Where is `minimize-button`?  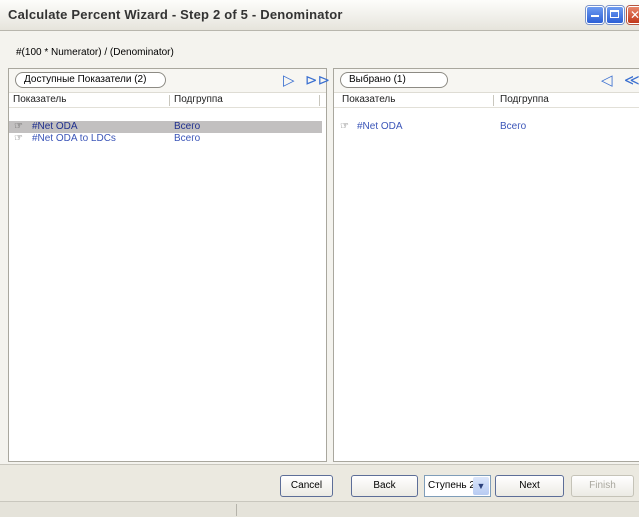 minimize-button is located at coordinates (595, 15).